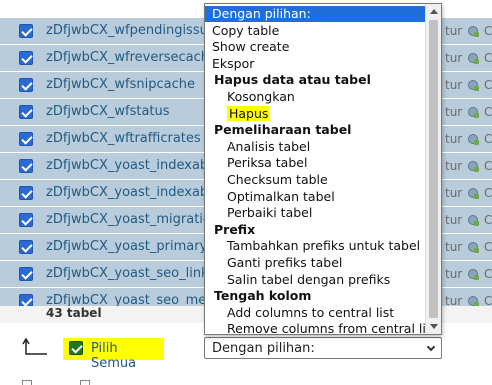 This screenshot has width=492, height=385. I want to click on dropdown-option: Perbaiki tabel, so click(316, 213).